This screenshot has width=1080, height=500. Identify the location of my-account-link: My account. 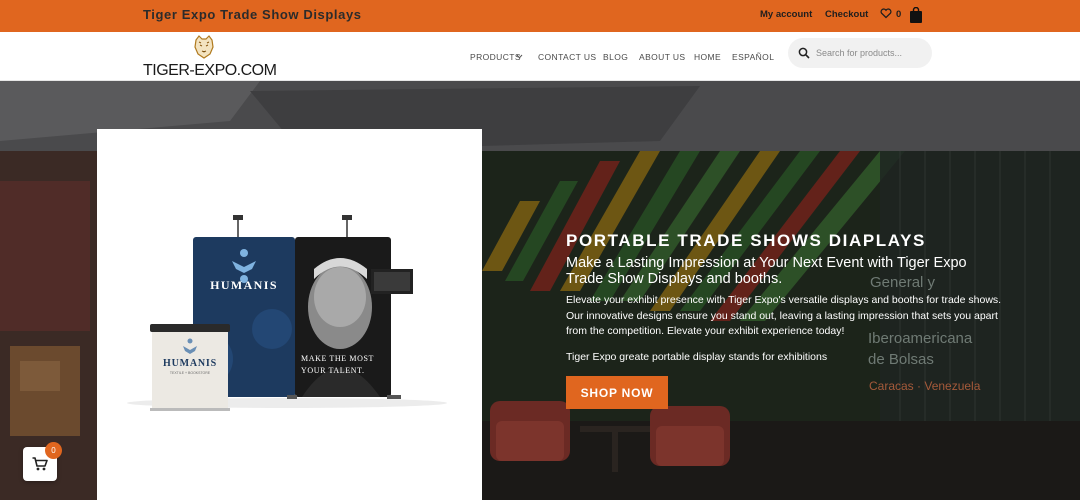
(786, 14).